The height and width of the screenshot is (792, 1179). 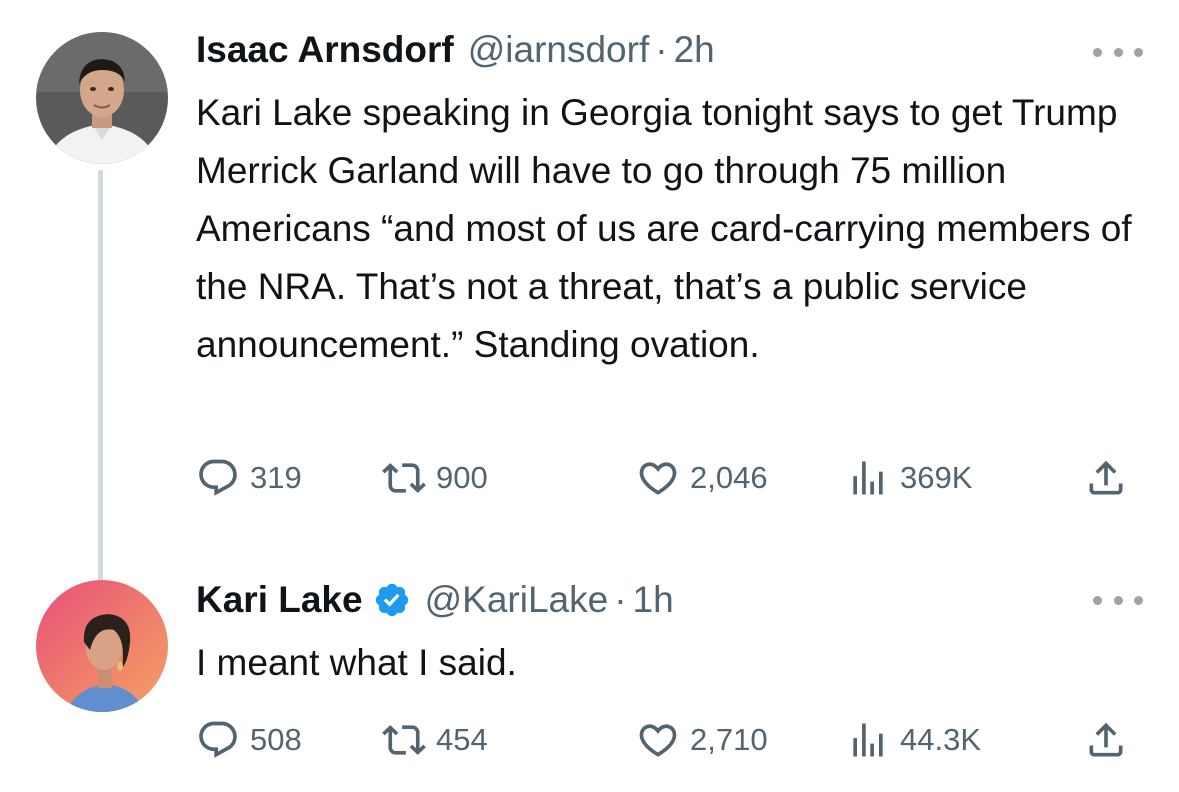 What do you see at coordinates (941, 739) in the screenshot?
I see `views-count: 44.3K` at bounding box center [941, 739].